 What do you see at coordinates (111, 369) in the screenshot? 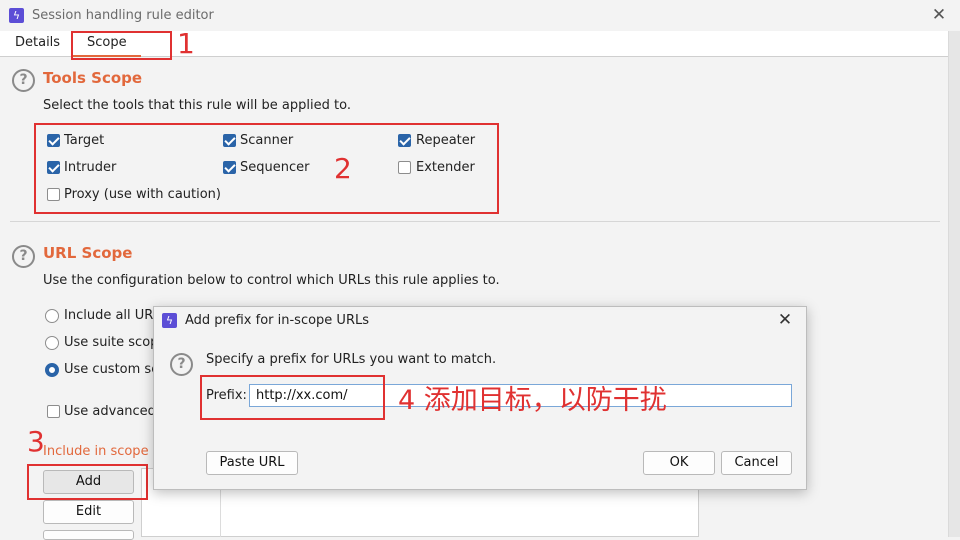
I see `custom-scope-label: Use custom sc` at bounding box center [111, 369].